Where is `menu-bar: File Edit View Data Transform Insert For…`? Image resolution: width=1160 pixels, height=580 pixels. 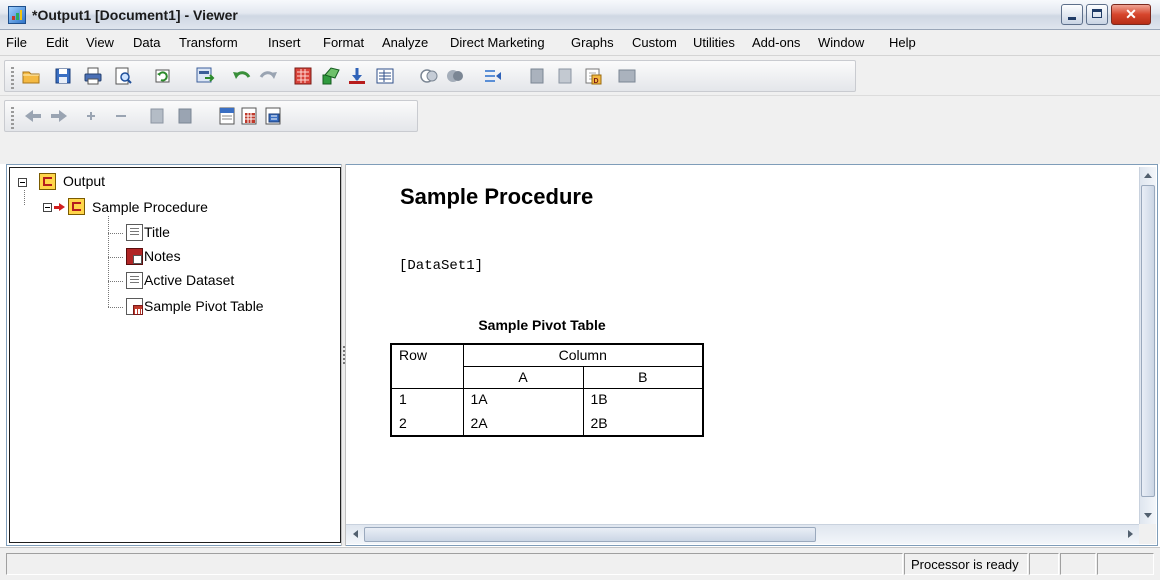 menu-bar: File Edit View Data Transform Insert For… is located at coordinates (580, 43).